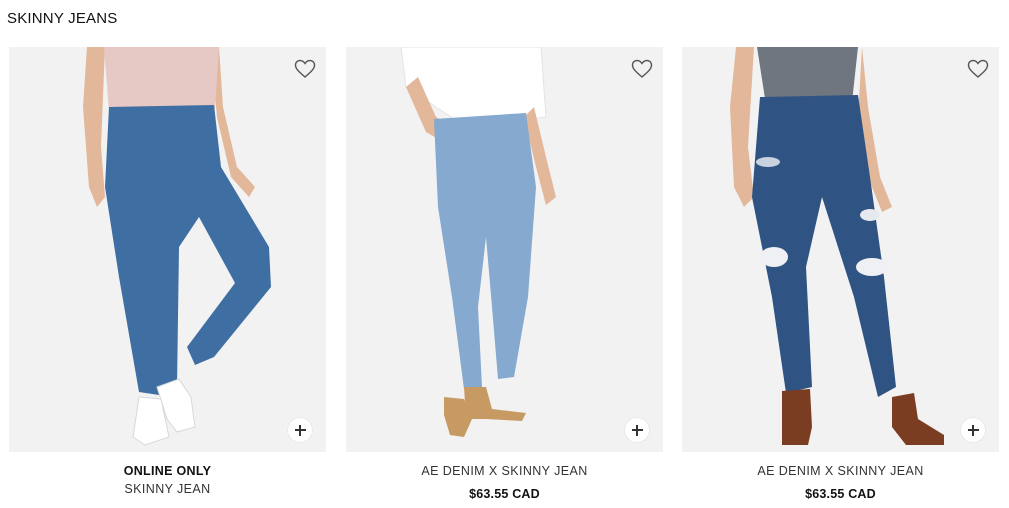  What do you see at coordinates (167, 480) in the screenshot?
I see `product-info: ONLINE ONLY SKINNY JEAN` at bounding box center [167, 480].